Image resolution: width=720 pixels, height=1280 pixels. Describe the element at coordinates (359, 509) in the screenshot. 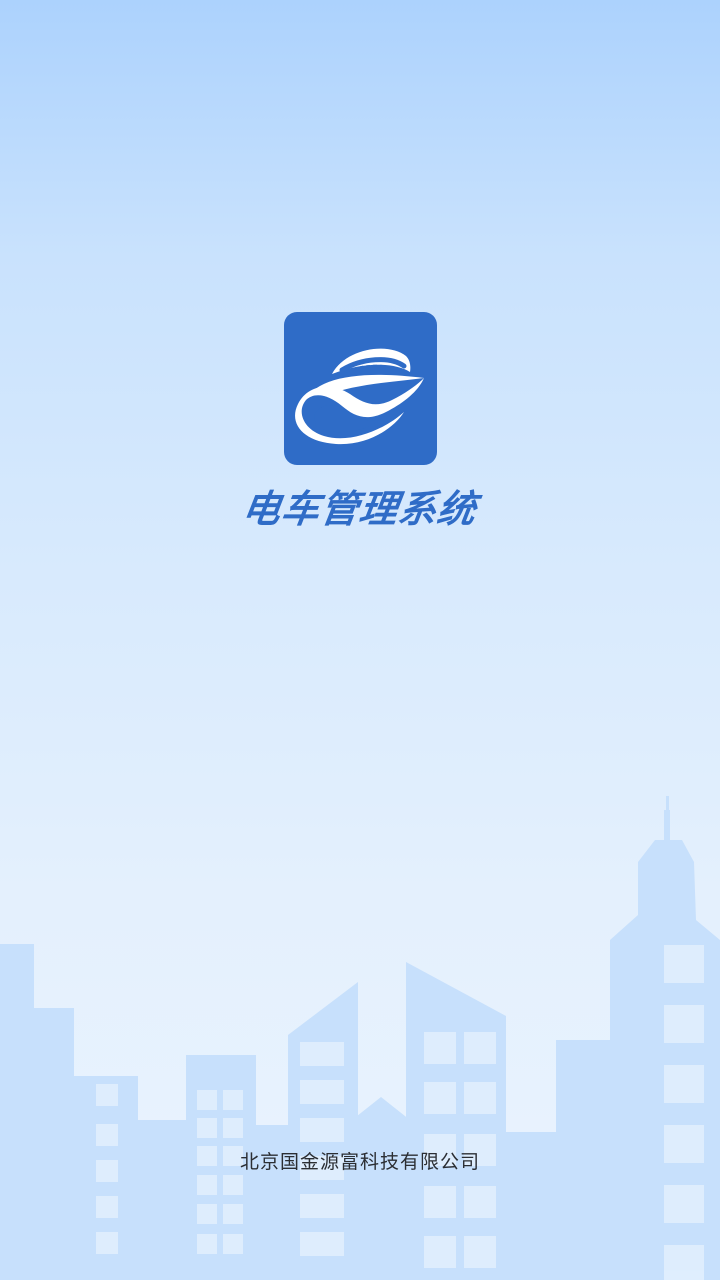

I see `app-title: 电车管理系统` at that location.